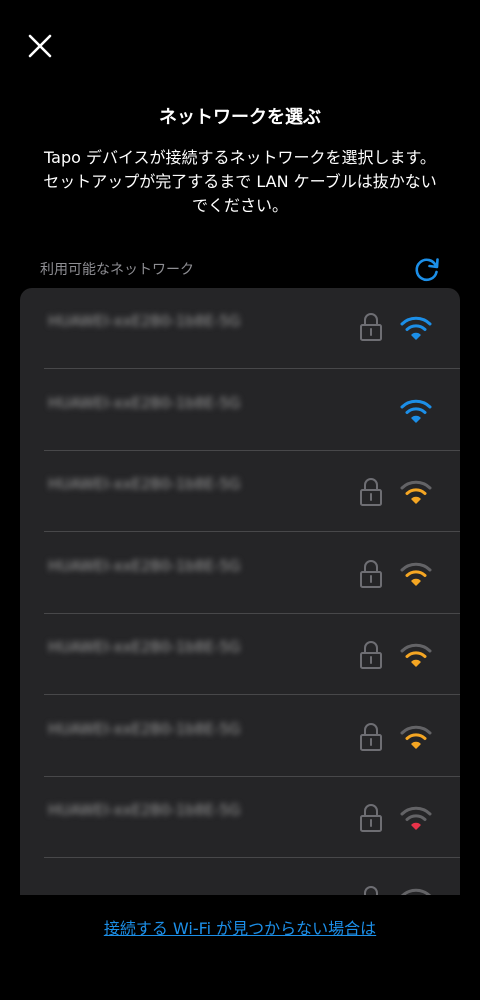 This screenshot has width=480, height=1000. I want to click on wifi-not-found-link: 接続する Wi-Fi が見つからない場合は, so click(240, 927).